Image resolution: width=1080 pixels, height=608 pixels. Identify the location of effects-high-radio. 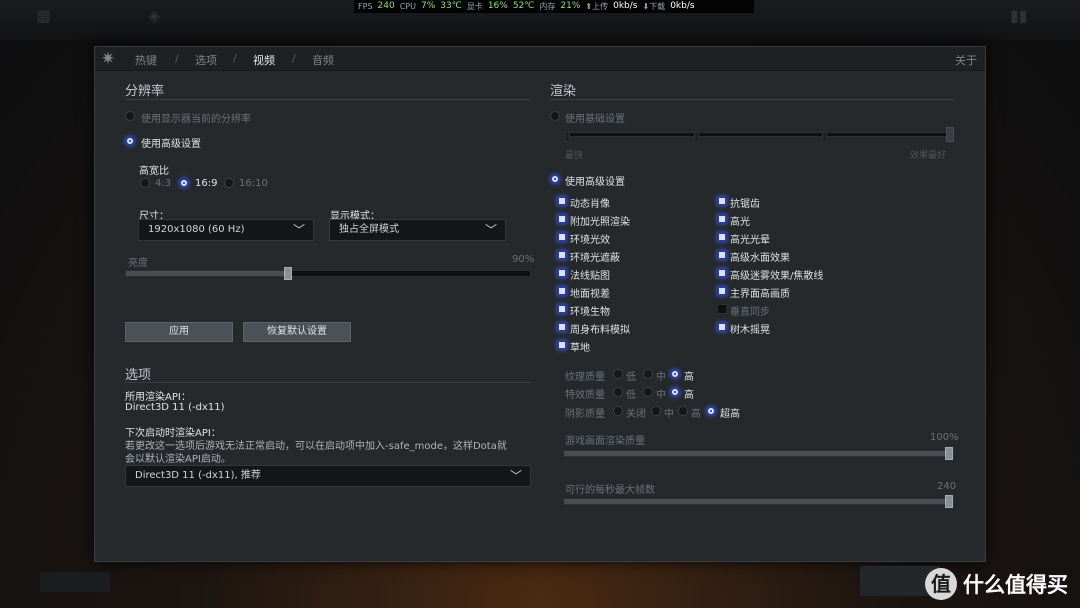
(675, 392).